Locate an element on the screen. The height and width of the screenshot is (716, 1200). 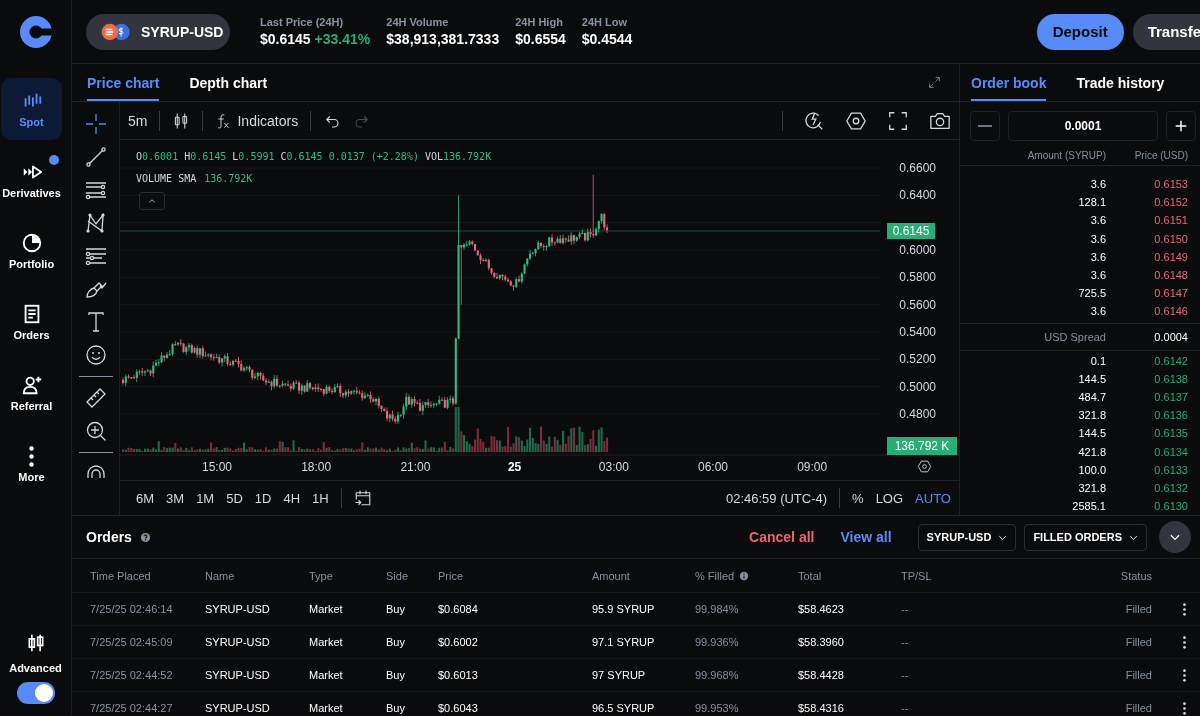
filter-dropdown: FILLED ORDERS is located at coordinates (1085, 537).